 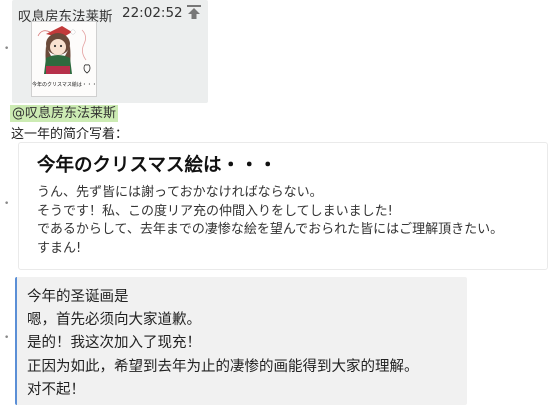 What do you see at coordinates (194, 12) in the screenshot?
I see `upload-arrow-icon` at bounding box center [194, 12].